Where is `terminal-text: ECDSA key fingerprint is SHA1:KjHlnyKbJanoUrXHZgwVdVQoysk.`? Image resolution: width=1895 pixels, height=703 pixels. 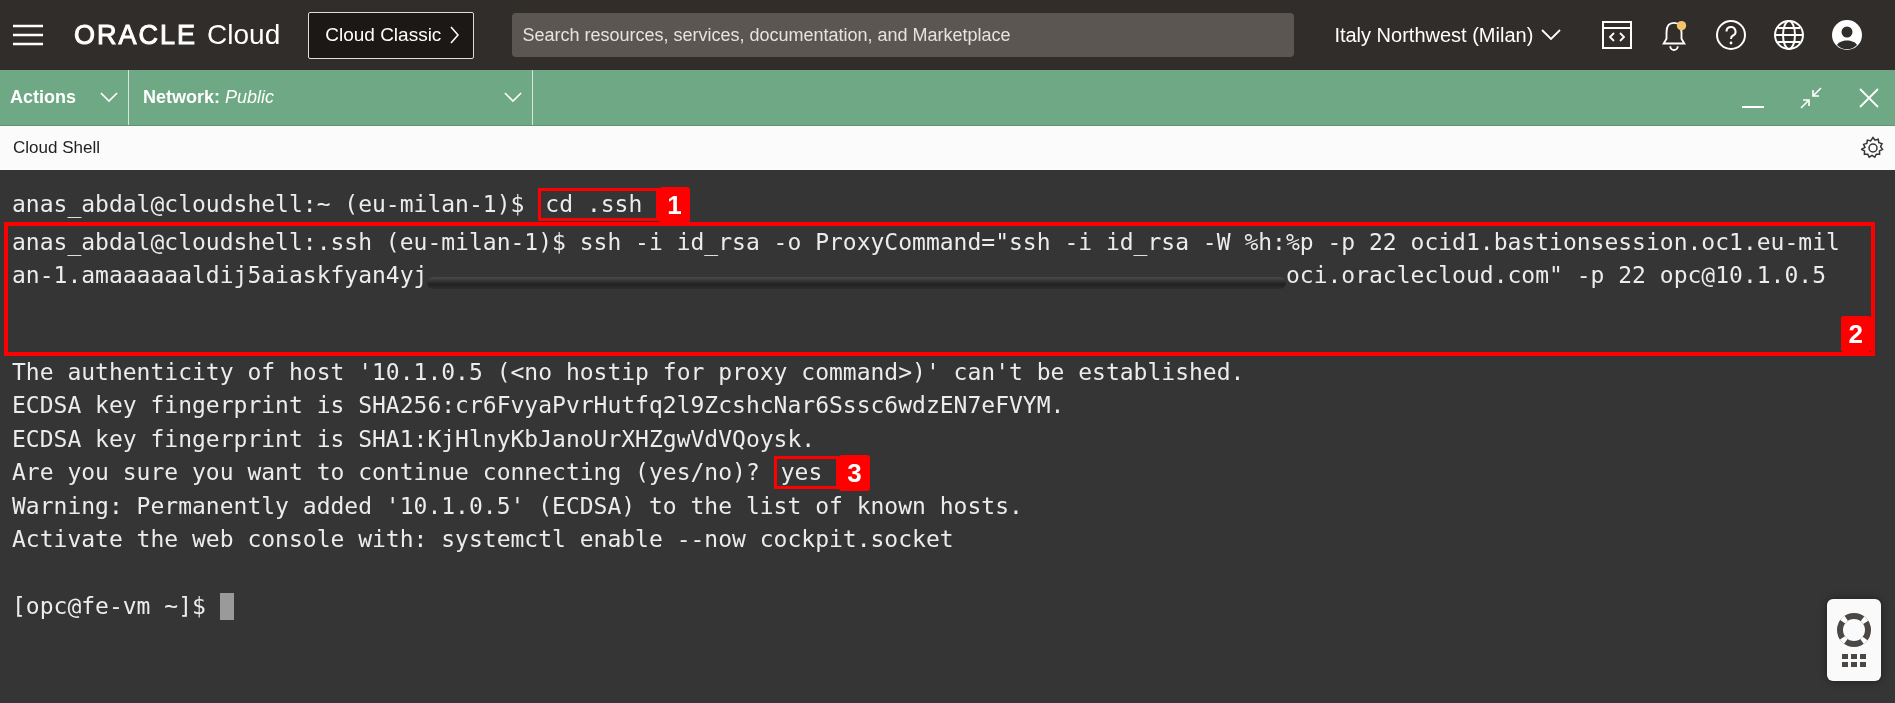 terminal-text: ECDSA key fingerprint is SHA1:KjHlnyKbJanoUrXHZgwVdVQoysk. is located at coordinates (414, 439).